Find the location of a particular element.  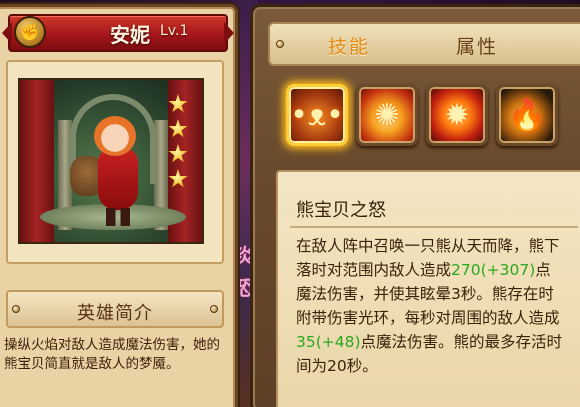

star-rating is located at coordinates (179, 144).